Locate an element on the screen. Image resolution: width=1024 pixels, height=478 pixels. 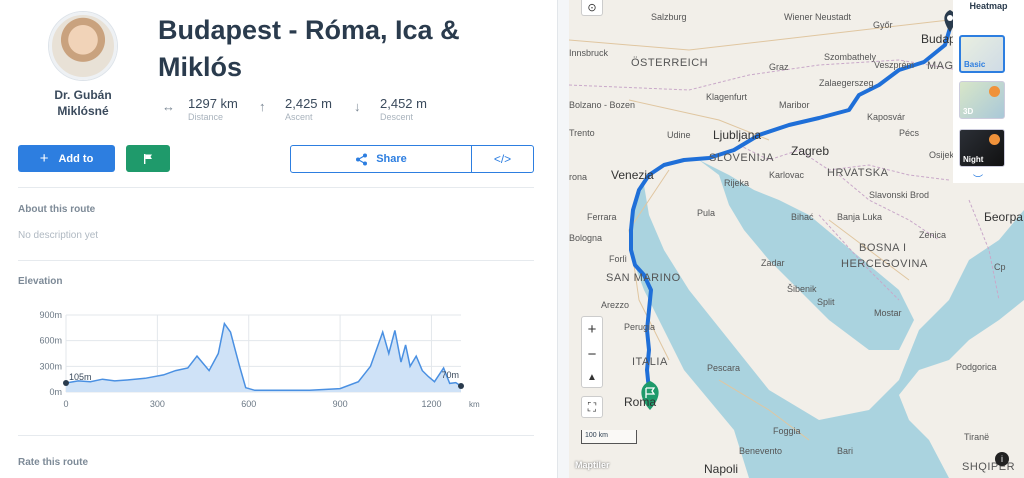
city-label: Foggia is located at coordinates (787, 431).